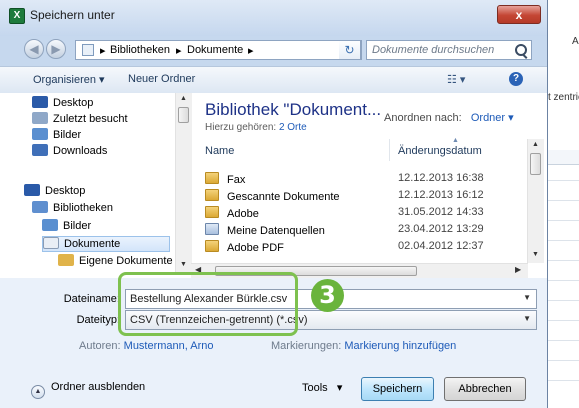 The height and width of the screenshot is (408, 579). What do you see at coordinates (535, 201) in the screenshot?
I see `file-list-scrollbar: ▲ ▼` at bounding box center [535, 201].